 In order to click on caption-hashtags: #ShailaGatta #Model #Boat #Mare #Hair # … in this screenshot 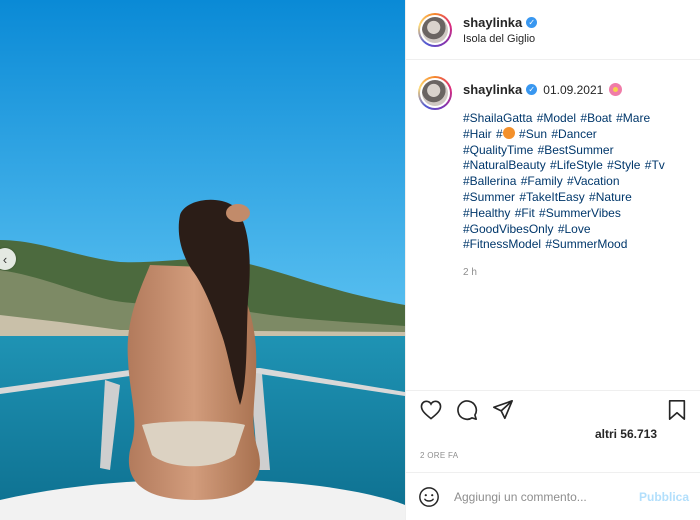, I will do `click(573, 182)`.